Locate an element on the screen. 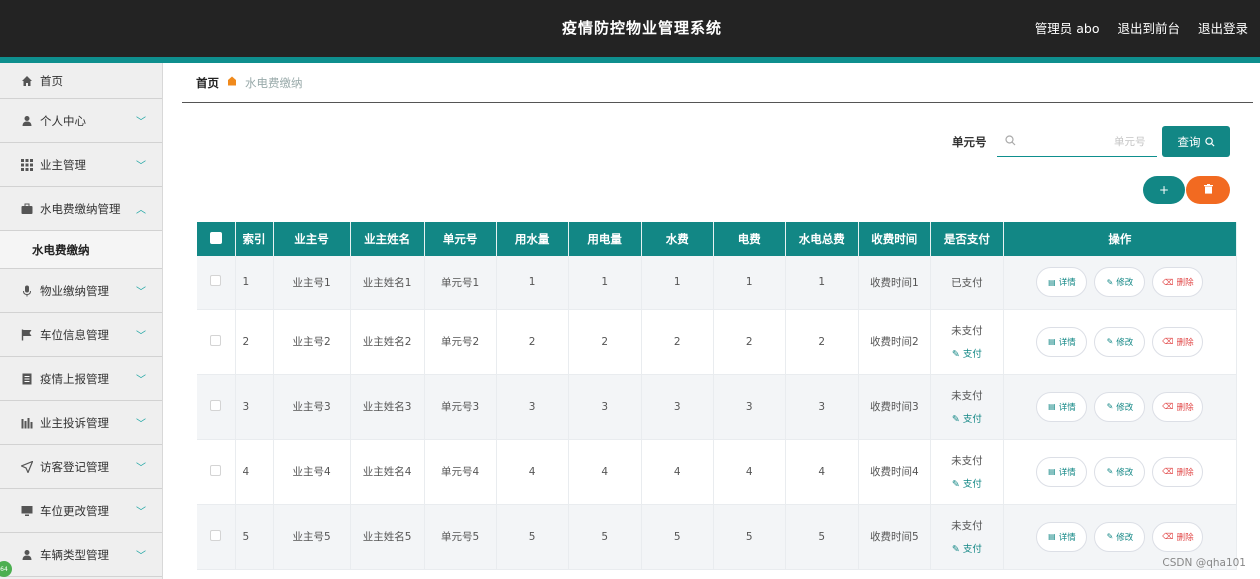 Image resolution: width=1260 pixels, height=579 pixels. detail-button-label: 详情 is located at coordinates (1067, 472).